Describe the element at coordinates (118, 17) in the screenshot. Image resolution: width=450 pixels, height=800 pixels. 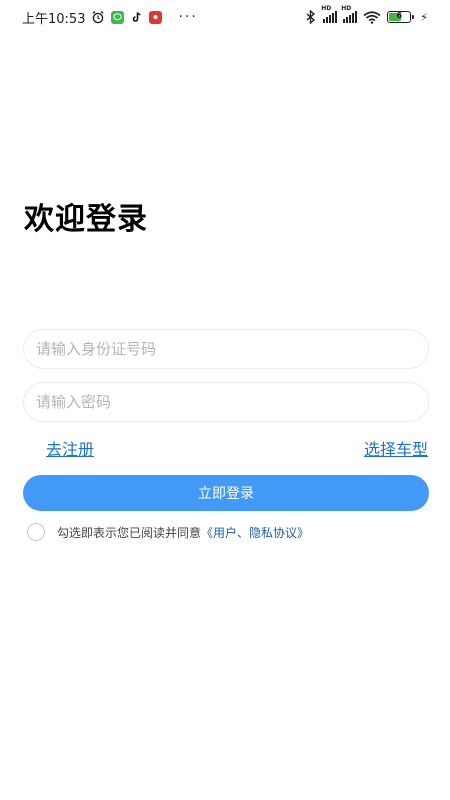
I see `wechat-app-icon` at that location.